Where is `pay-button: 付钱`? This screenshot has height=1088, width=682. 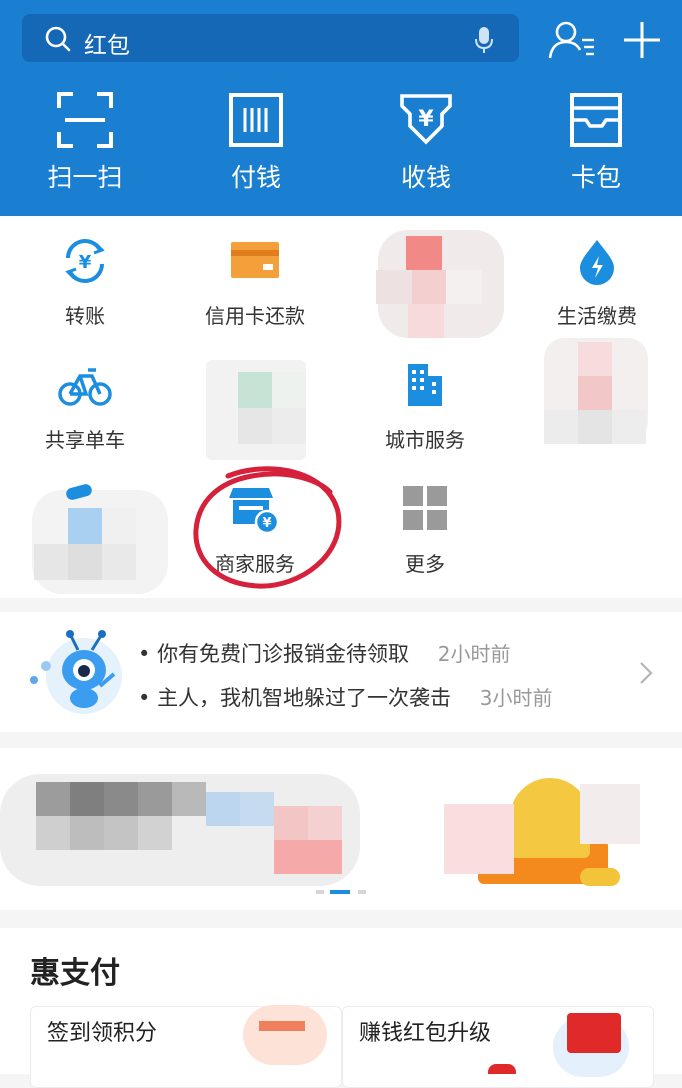
pay-button: 付钱 is located at coordinates (256, 147).